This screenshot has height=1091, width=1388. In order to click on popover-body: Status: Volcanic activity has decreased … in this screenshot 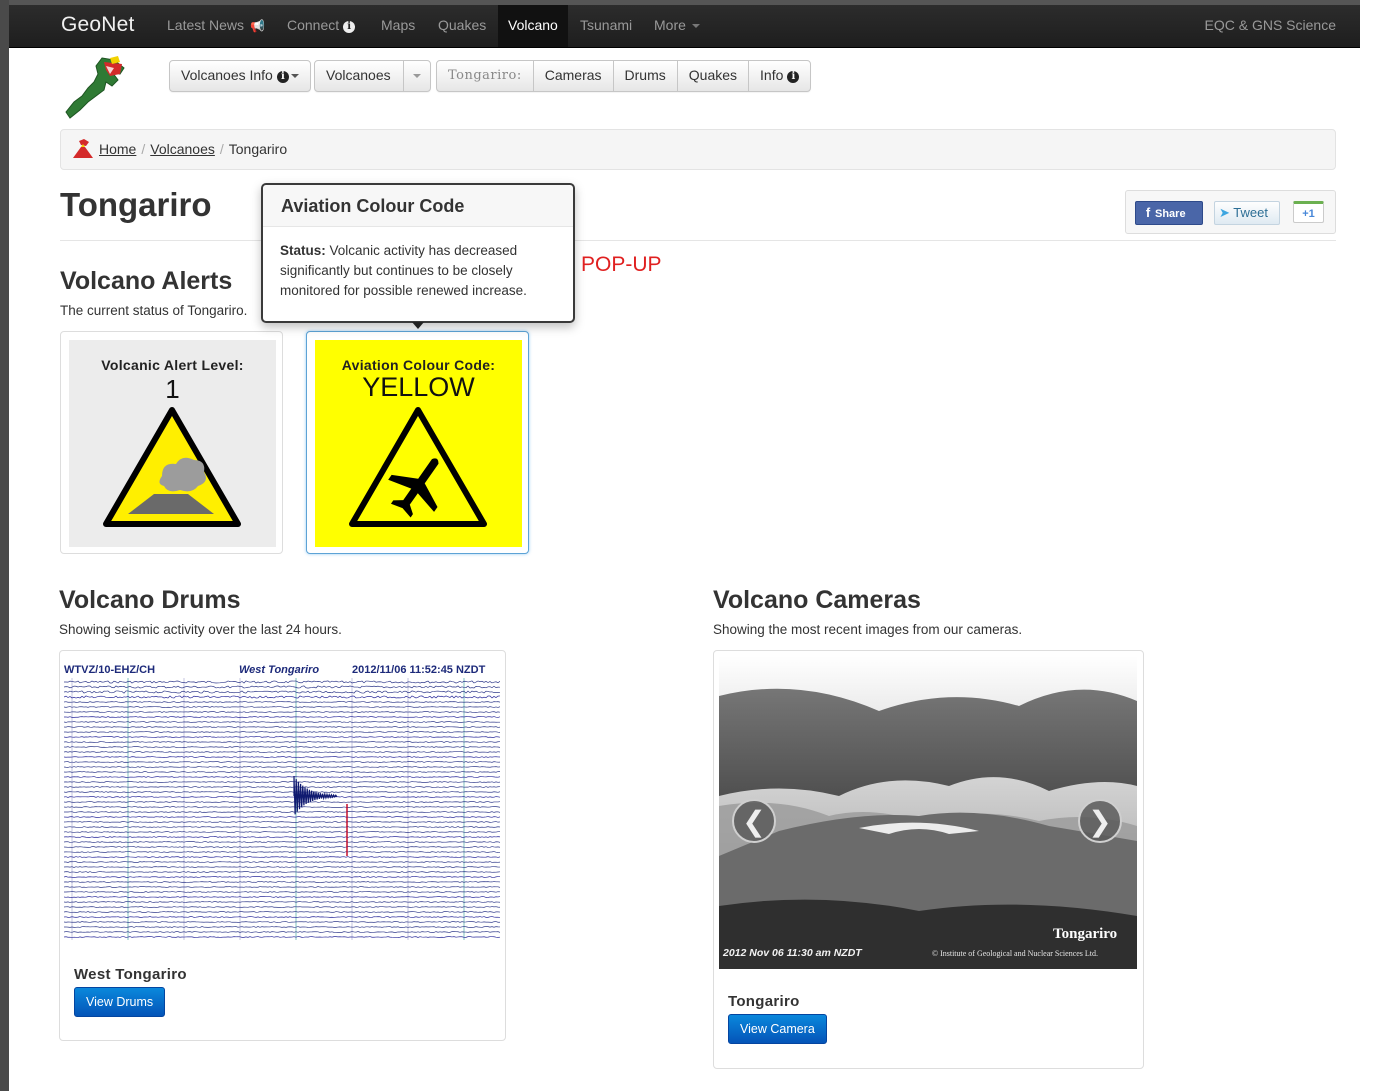, I will do `click(418, 264)`.